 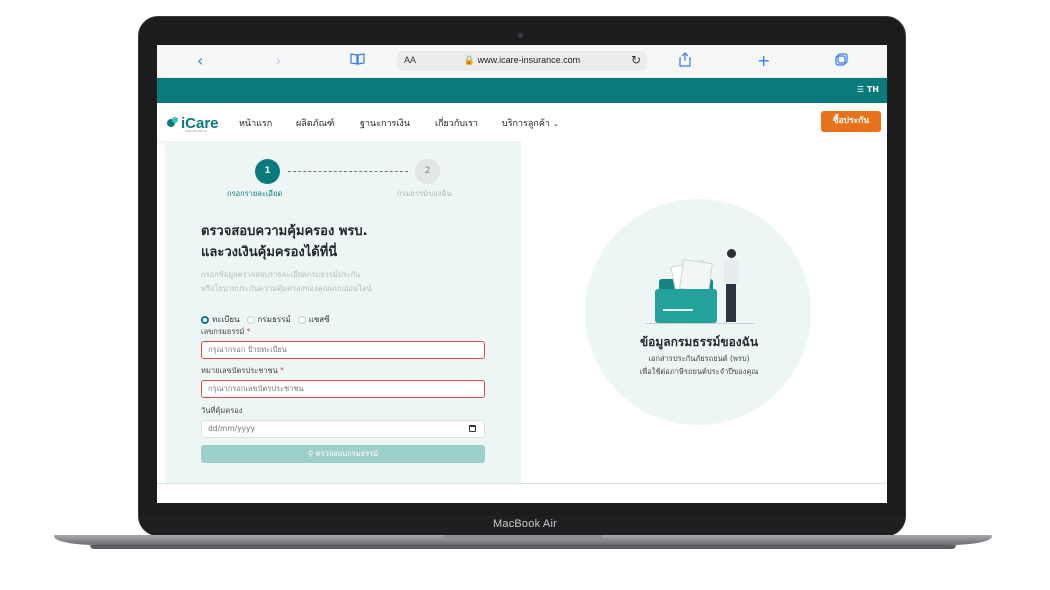 What do you see at coordinates (530, 123) in the screenshot?
I see `nav-item-customer-service: บริการลูกค้า ⌄` at bounding box center [530, 123].